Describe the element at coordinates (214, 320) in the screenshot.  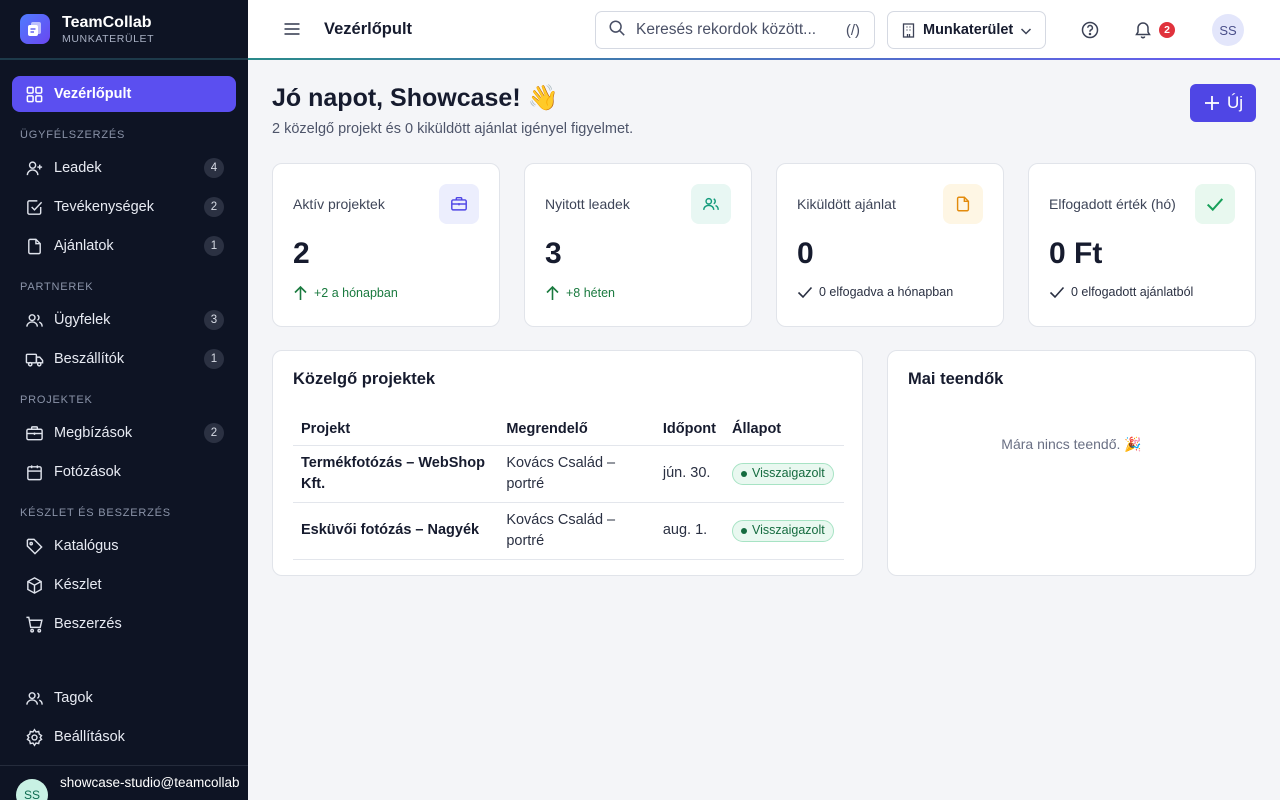
I see `count-badge: 3` at that location.